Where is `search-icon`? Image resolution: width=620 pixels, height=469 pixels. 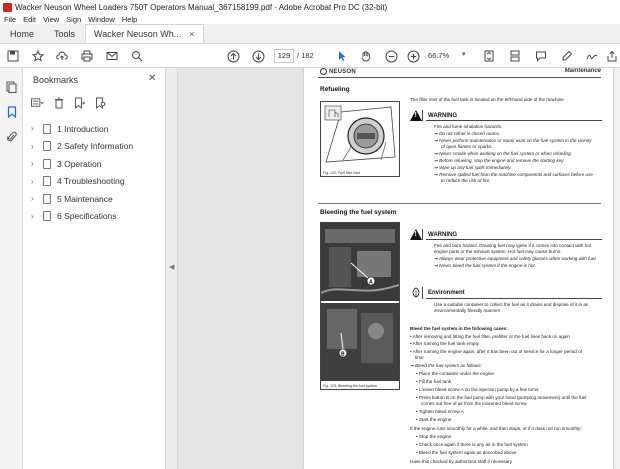 search-icon is located at coordinates (137, 56).